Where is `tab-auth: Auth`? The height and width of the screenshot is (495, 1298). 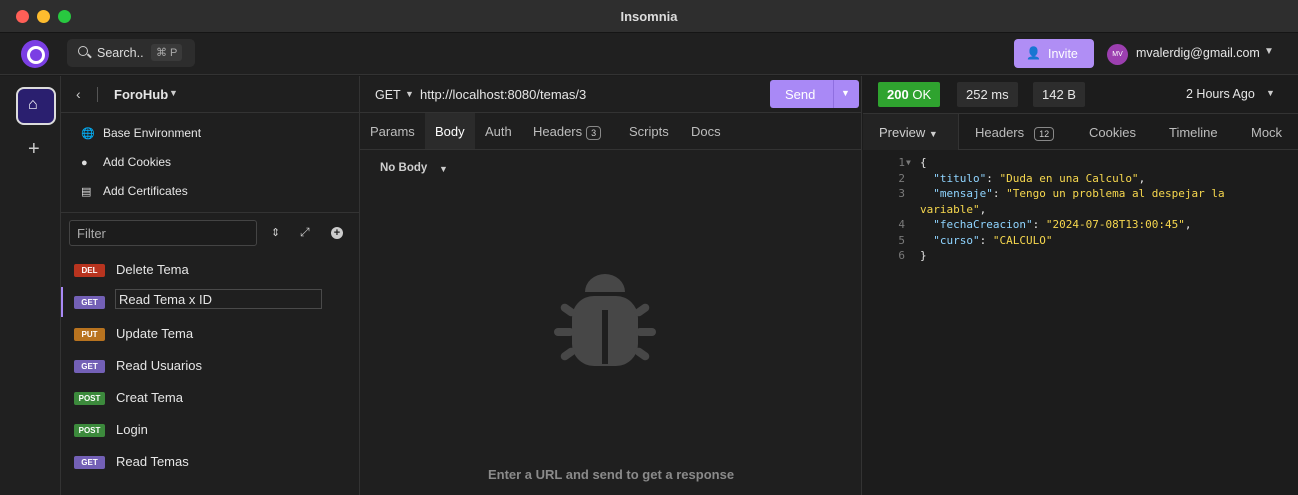
tab-auth: Auth is located at coordinates (498, 131).